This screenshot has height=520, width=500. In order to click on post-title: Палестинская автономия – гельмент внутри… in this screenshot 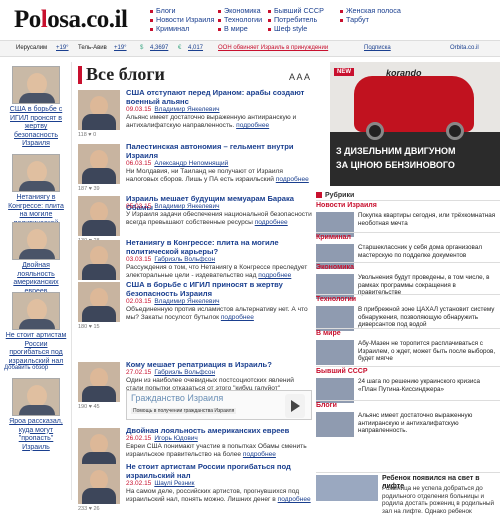, I will do `click(219, 151)`.